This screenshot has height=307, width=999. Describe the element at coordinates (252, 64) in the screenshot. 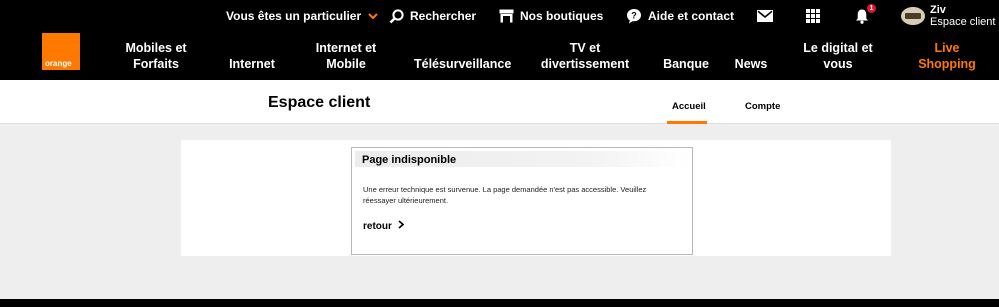

I see `nav-label-line2: Internet` at that location.